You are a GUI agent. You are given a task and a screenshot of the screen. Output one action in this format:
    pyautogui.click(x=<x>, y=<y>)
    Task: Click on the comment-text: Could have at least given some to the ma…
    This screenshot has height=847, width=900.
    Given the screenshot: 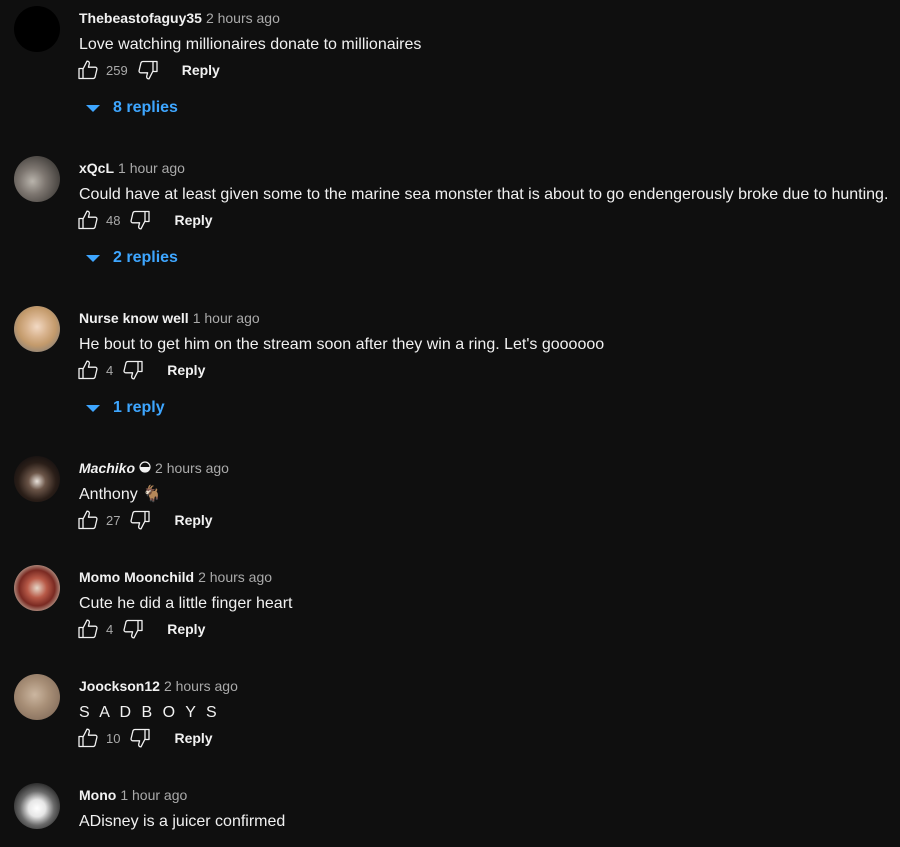 What is the action you would take?
    pyautogui.click(x=484, y=194)
    